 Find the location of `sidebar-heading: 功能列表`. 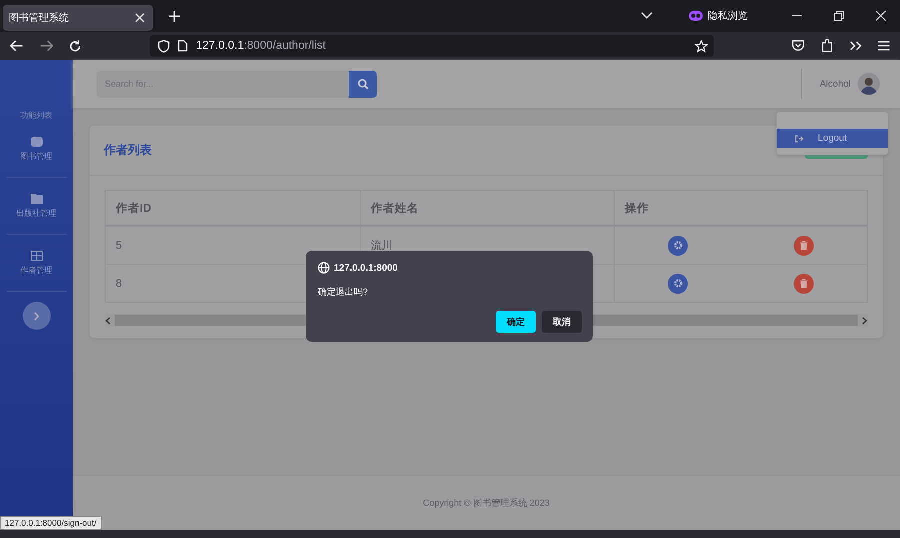

sidebar-heading: 功能列表 is located at coordinates (36, 115).